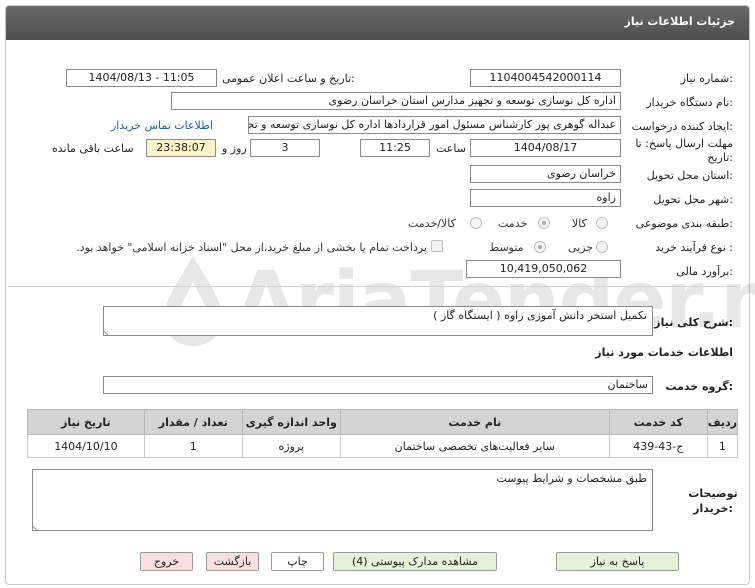 Image resolution: width=755 pixels, height=588 pixels. What do you see at coordinates (476, 223) in the screenshot?
I see `category-both-radio` at bounding box center [476, 223].